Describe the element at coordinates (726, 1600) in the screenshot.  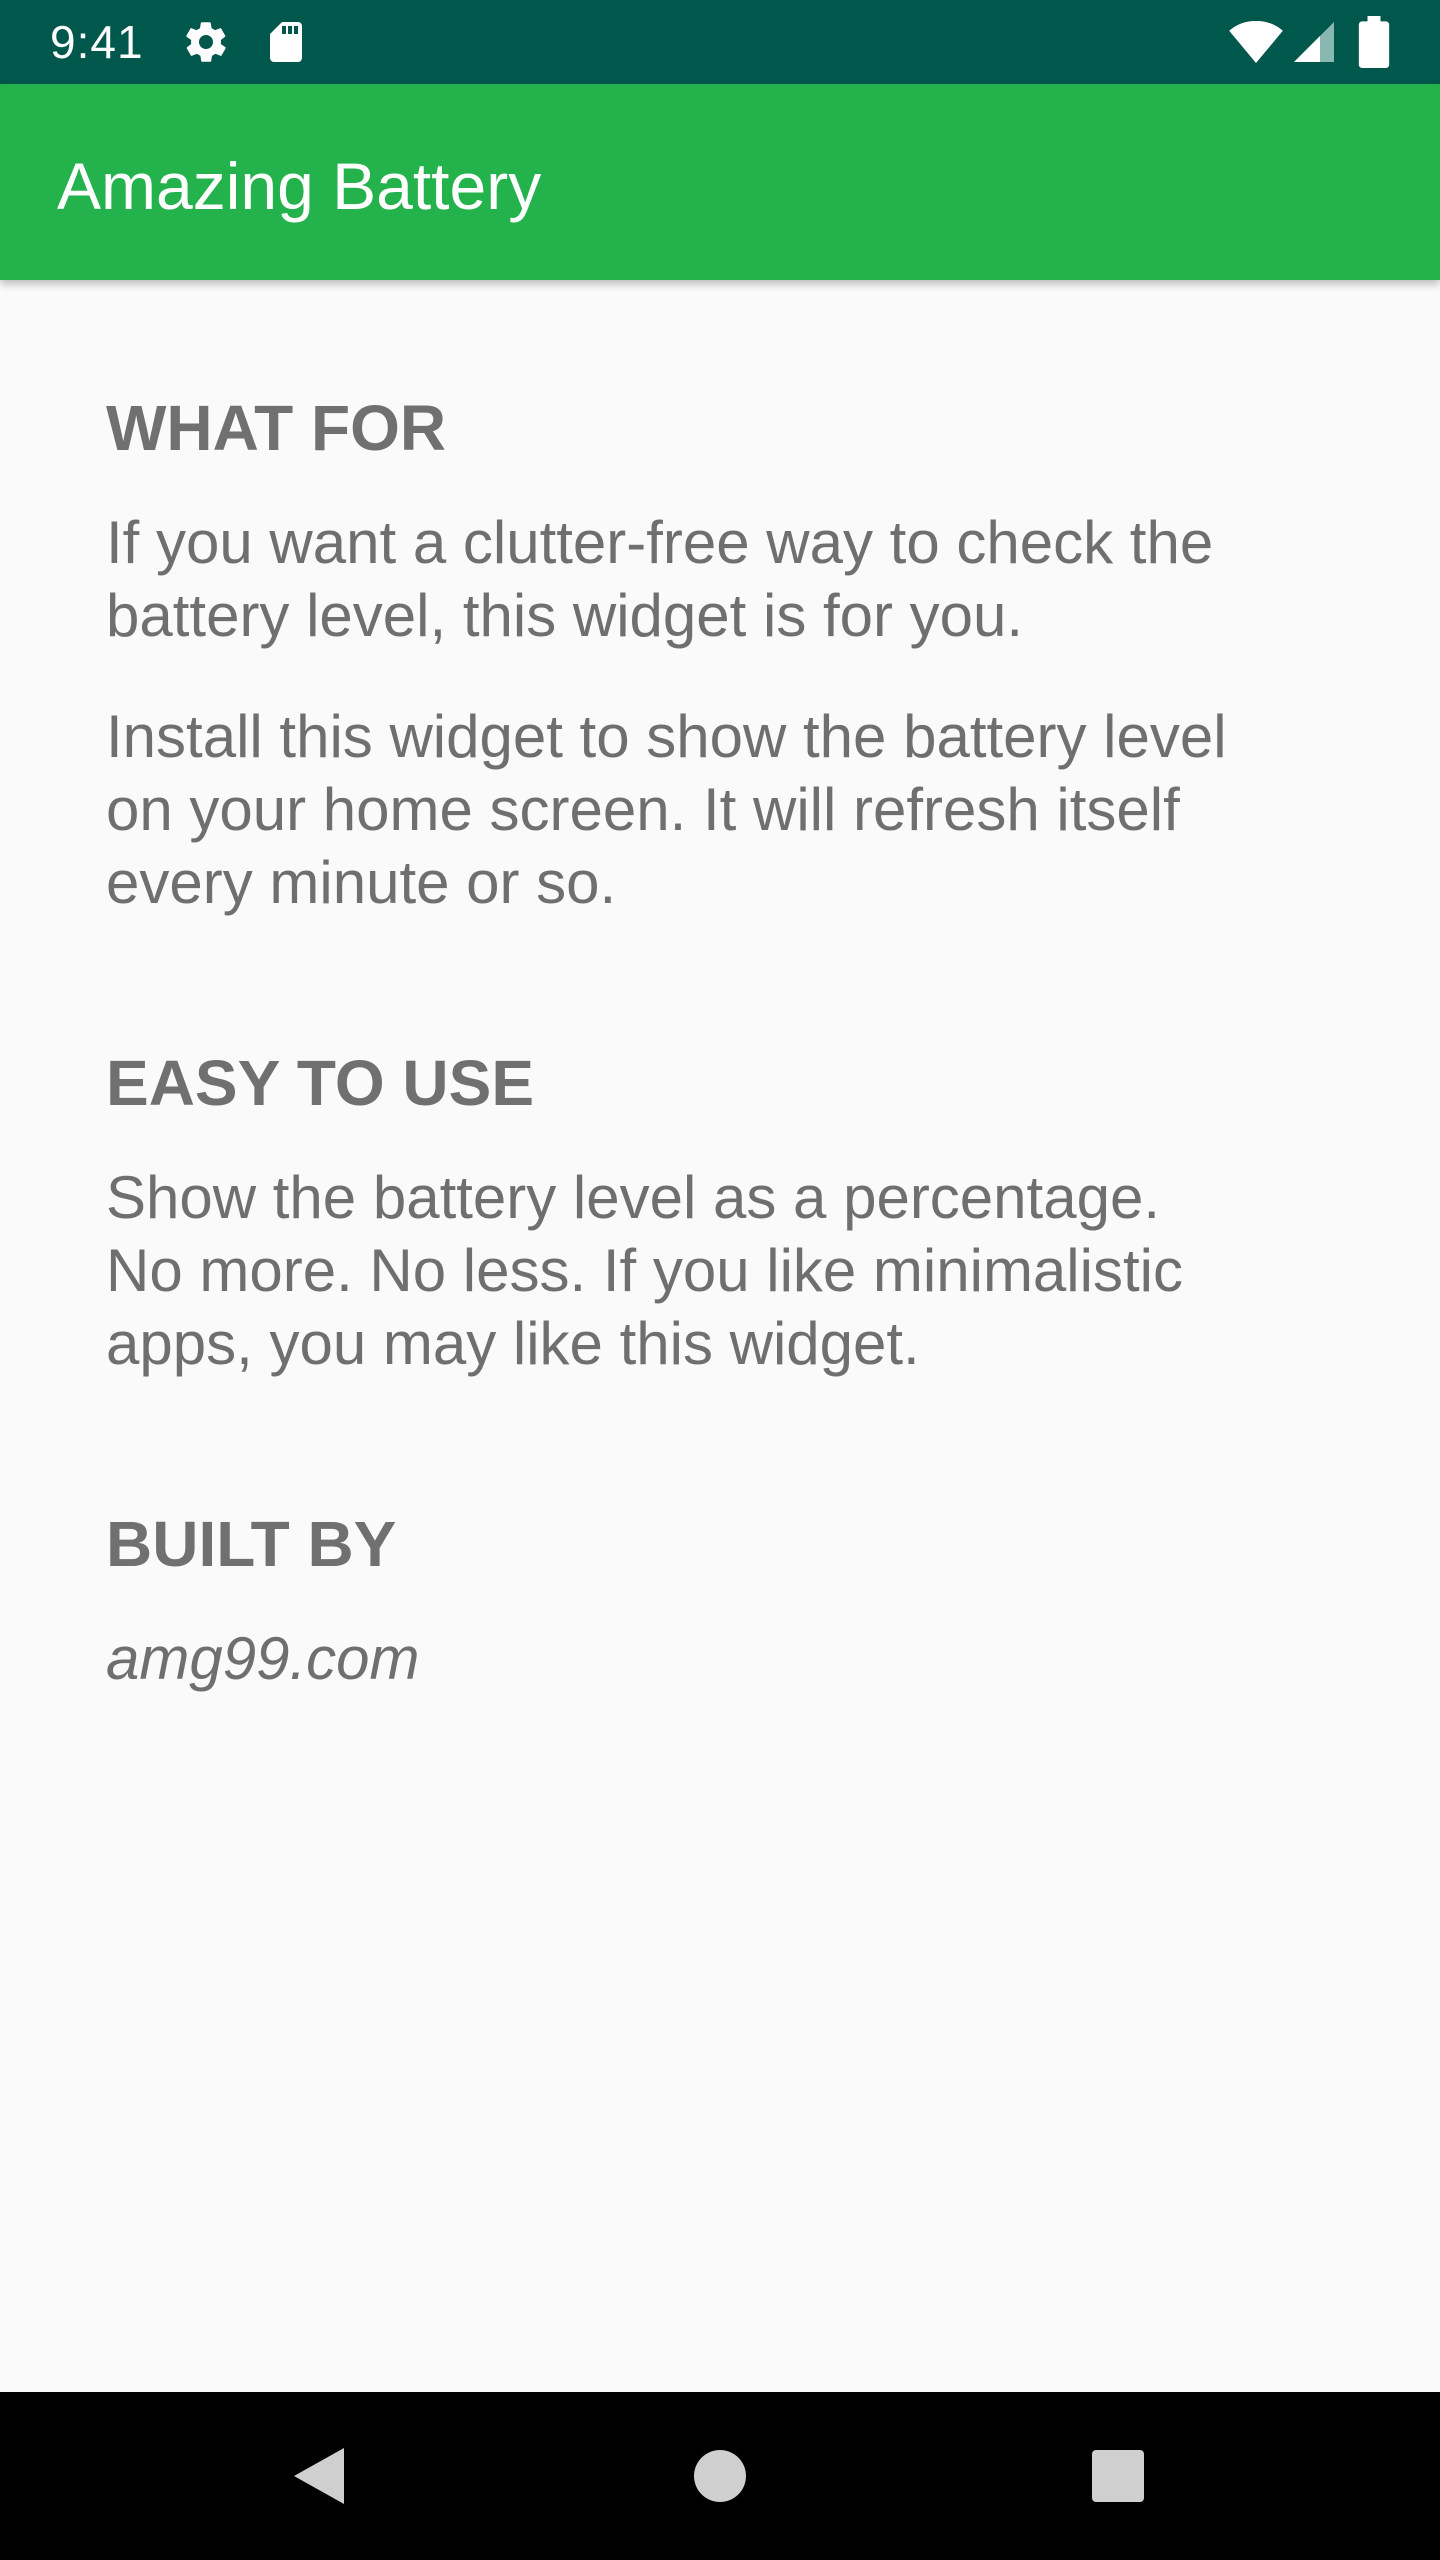
I see `section-built-by: BUILT BY amg99.com` at that location.